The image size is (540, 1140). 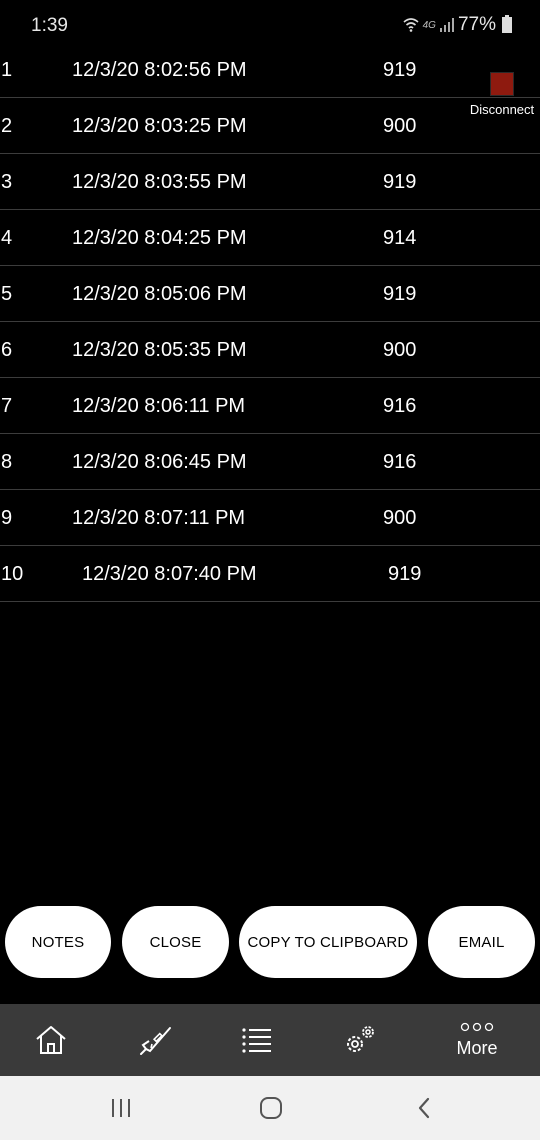 I want to click on back-icon, so click(x=424, y=1108).